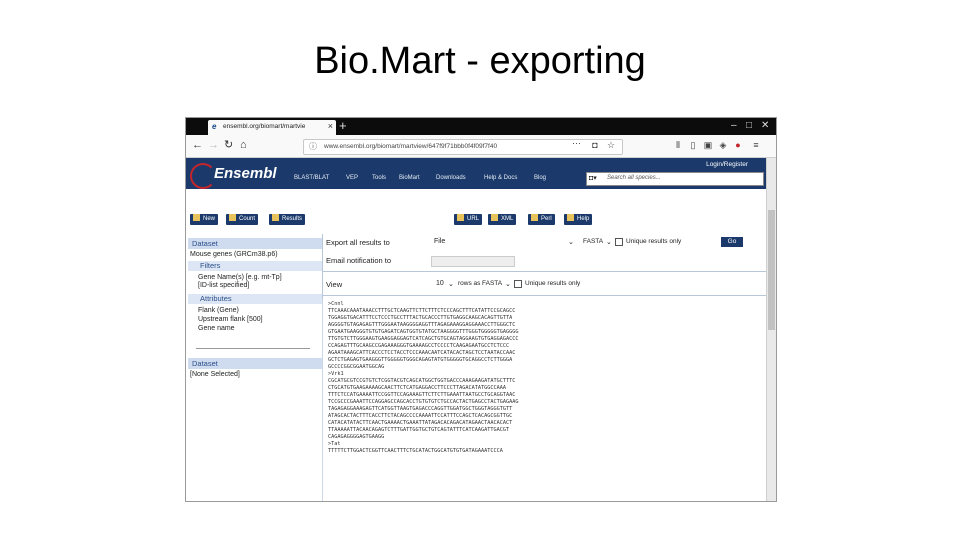  Describe the element at coordinates (255, 266) in the screenshot. I see `filters-header: Filters` at that location.